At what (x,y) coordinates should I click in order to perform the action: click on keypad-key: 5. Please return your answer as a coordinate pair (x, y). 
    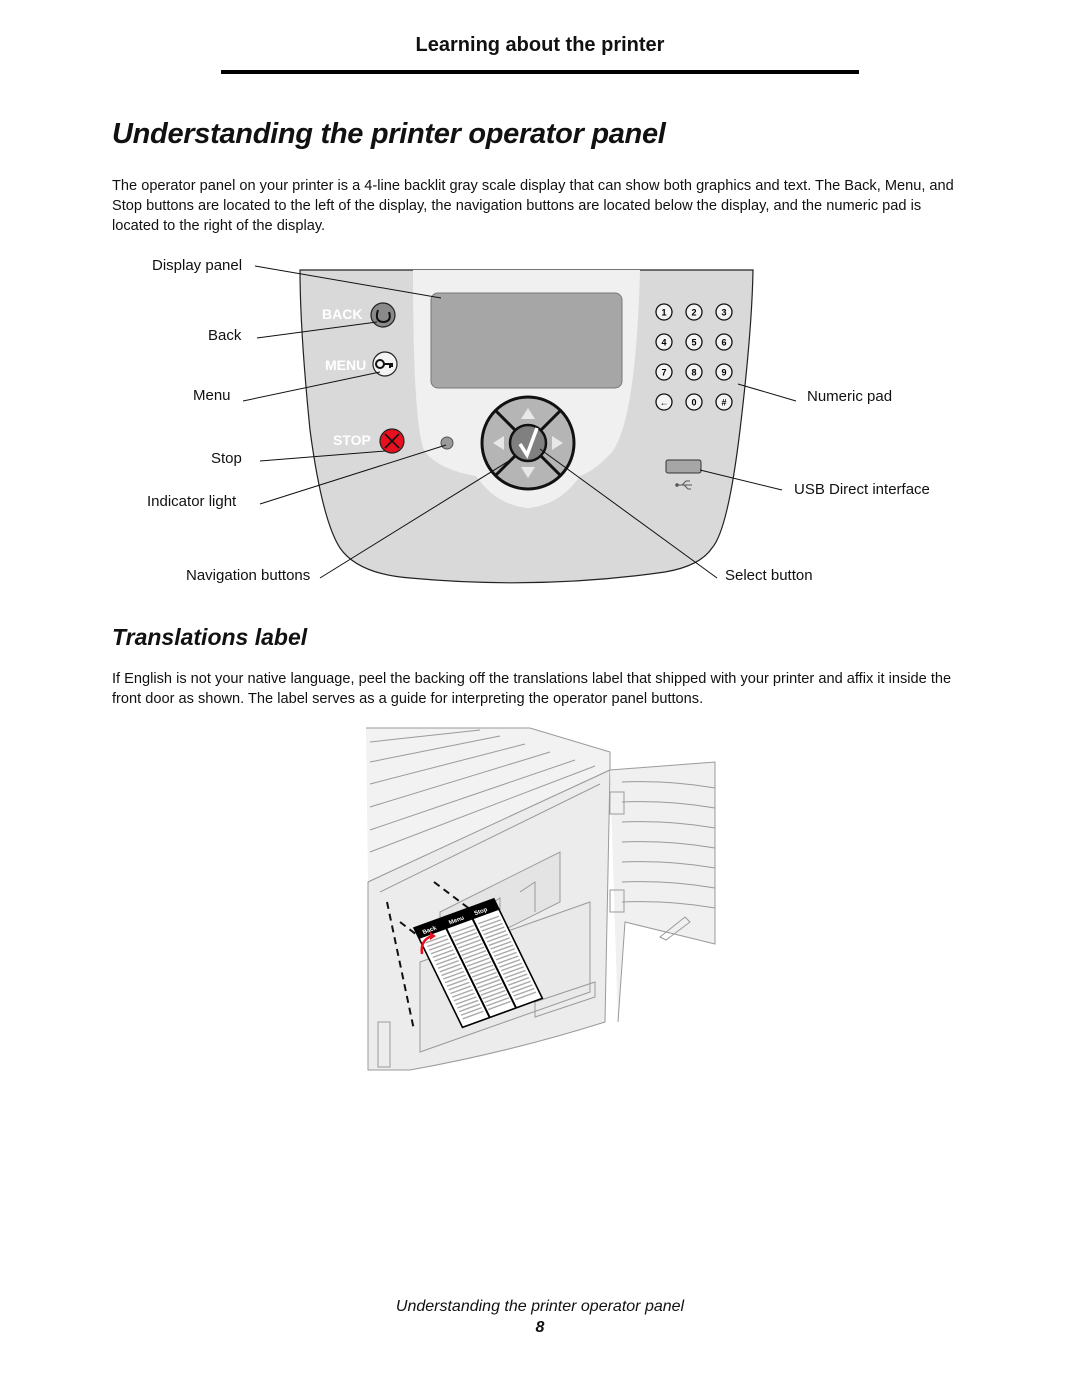
    Looking at the image, I should click on (694, 342).